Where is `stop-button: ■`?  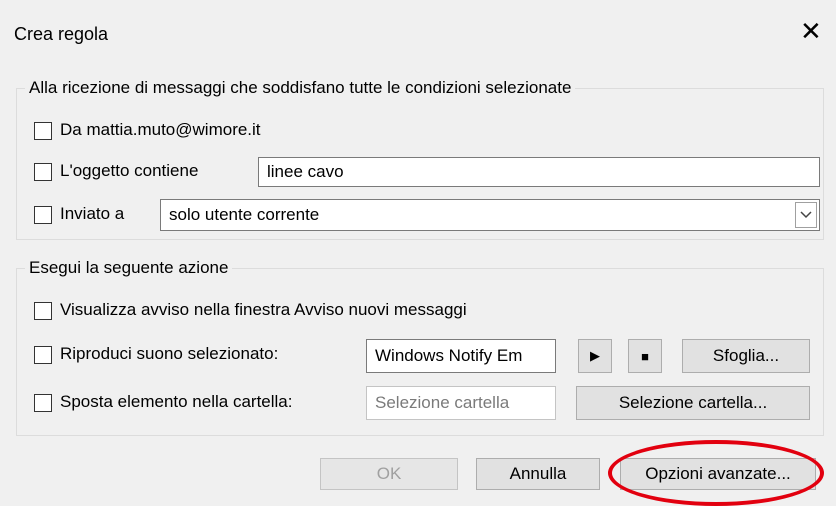
stop-button: ■ is located at coordinates (645, 356).